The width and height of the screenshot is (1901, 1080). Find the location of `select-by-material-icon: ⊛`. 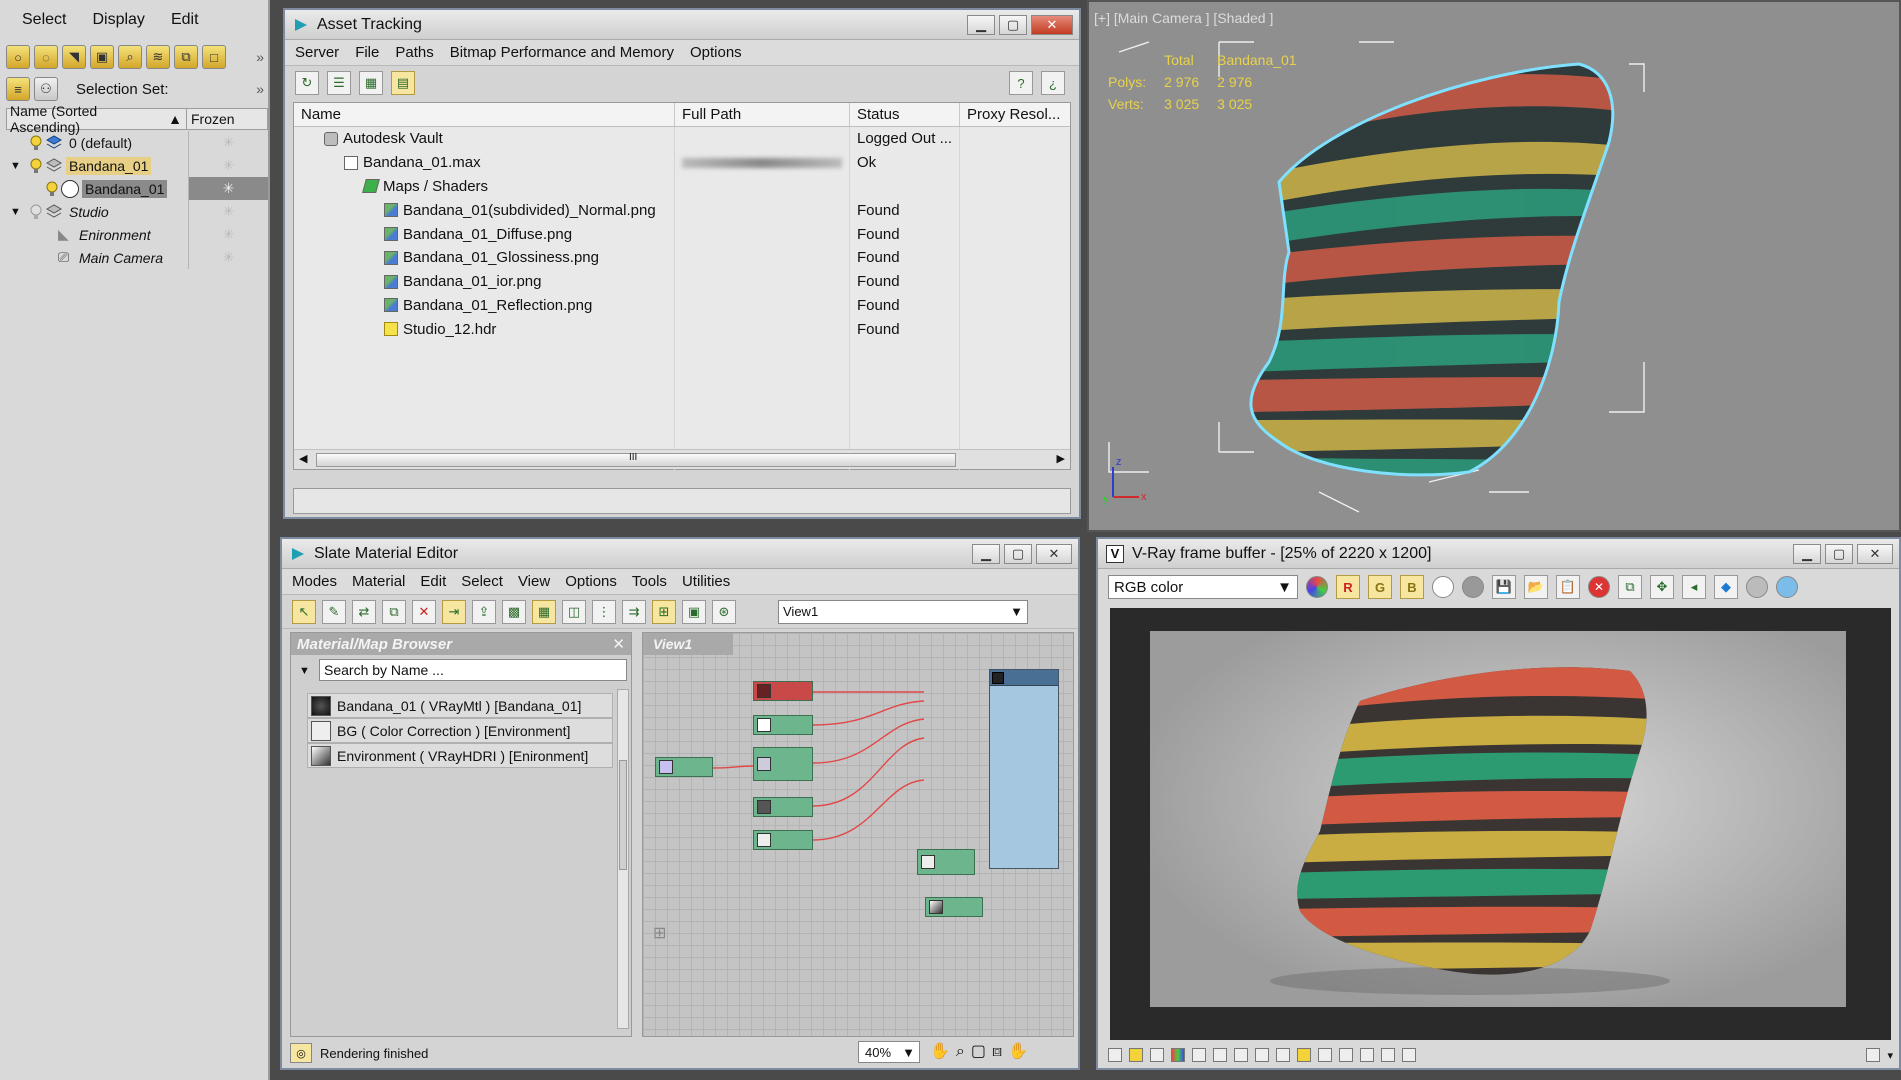

select-by-material-icon: ⊛ is located at coordinates (724, 611).